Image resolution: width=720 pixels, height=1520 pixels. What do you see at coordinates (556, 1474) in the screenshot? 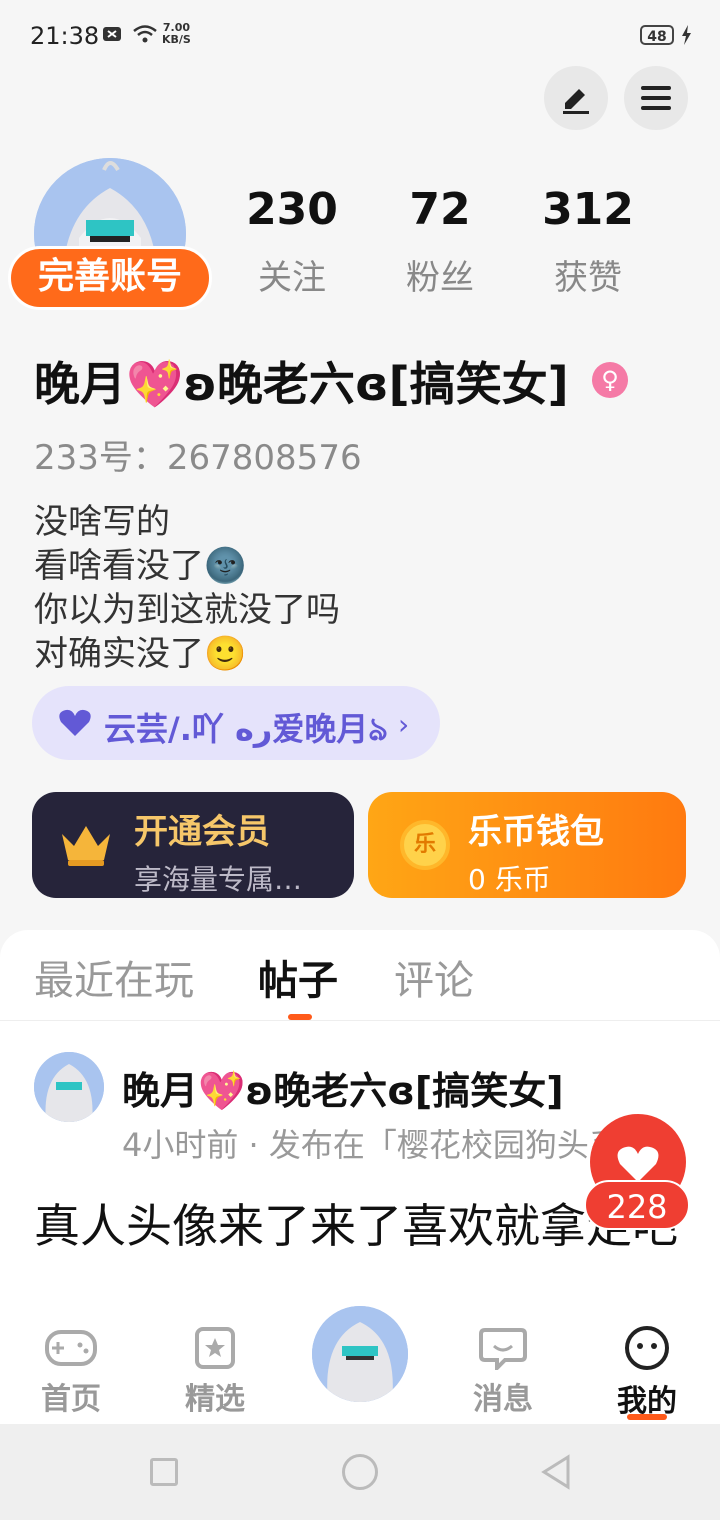
I see `back-icon` at bounding box center [556, 1474].